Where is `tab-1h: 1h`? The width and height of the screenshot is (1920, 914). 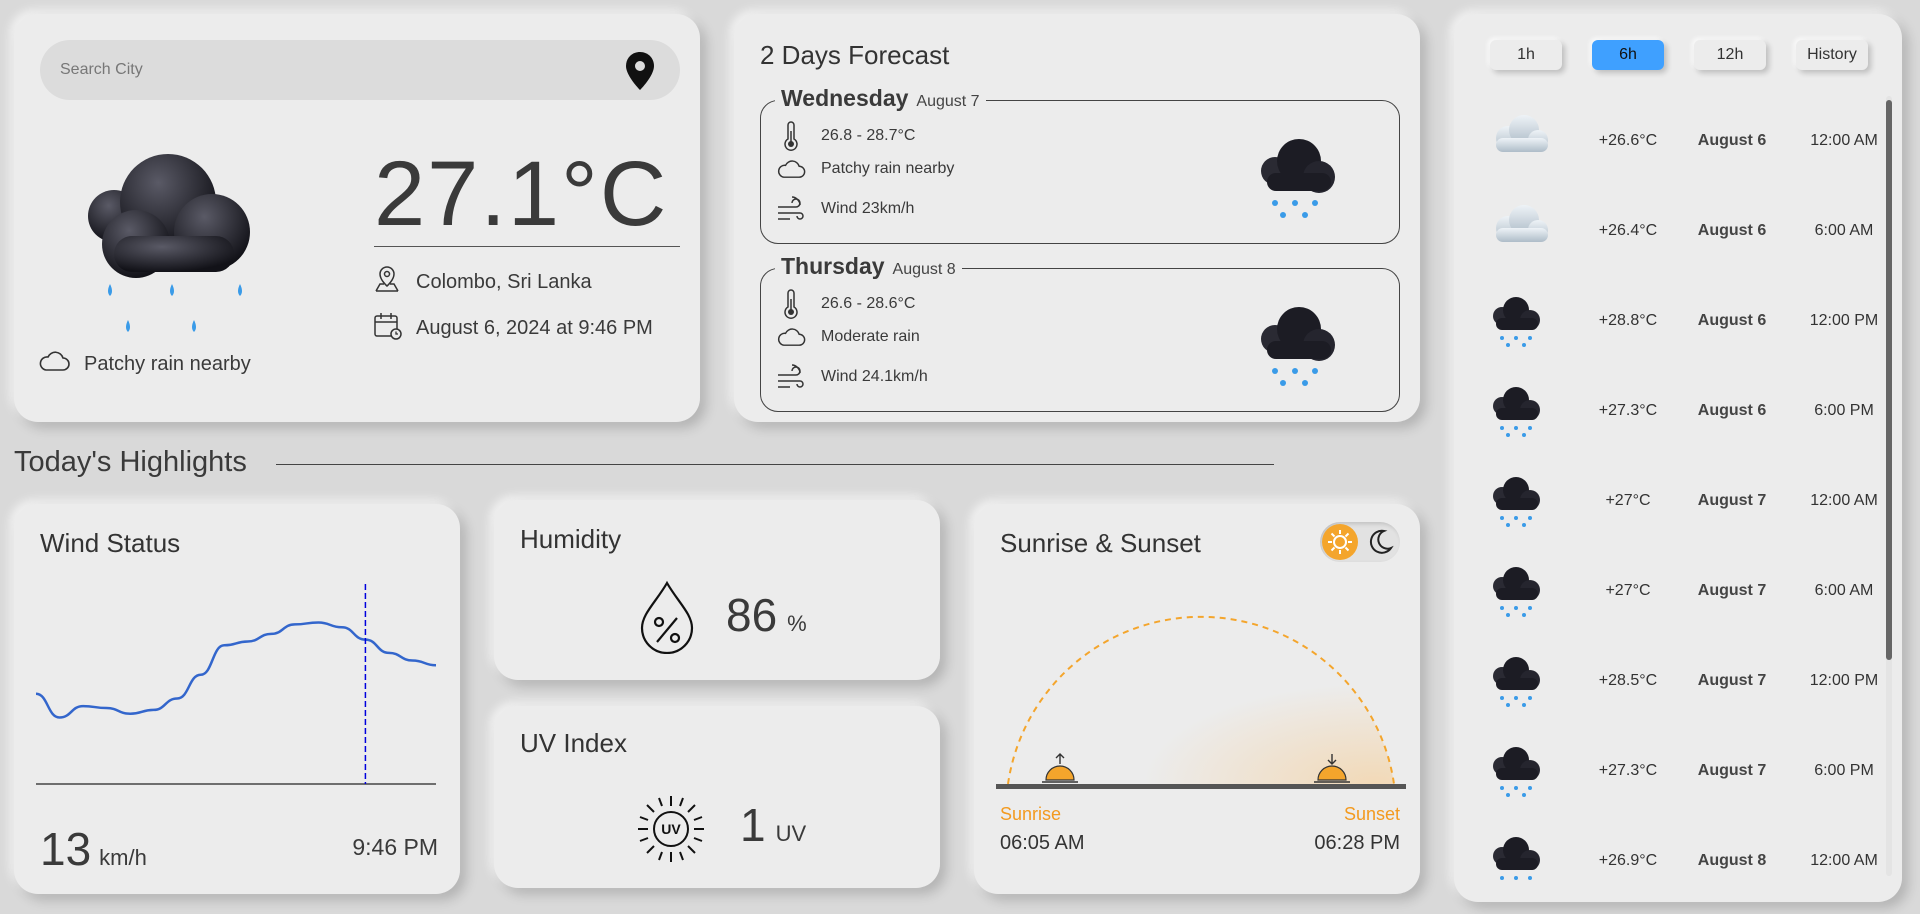 tab-1h: 1h is located at coordinates (1526, 55).